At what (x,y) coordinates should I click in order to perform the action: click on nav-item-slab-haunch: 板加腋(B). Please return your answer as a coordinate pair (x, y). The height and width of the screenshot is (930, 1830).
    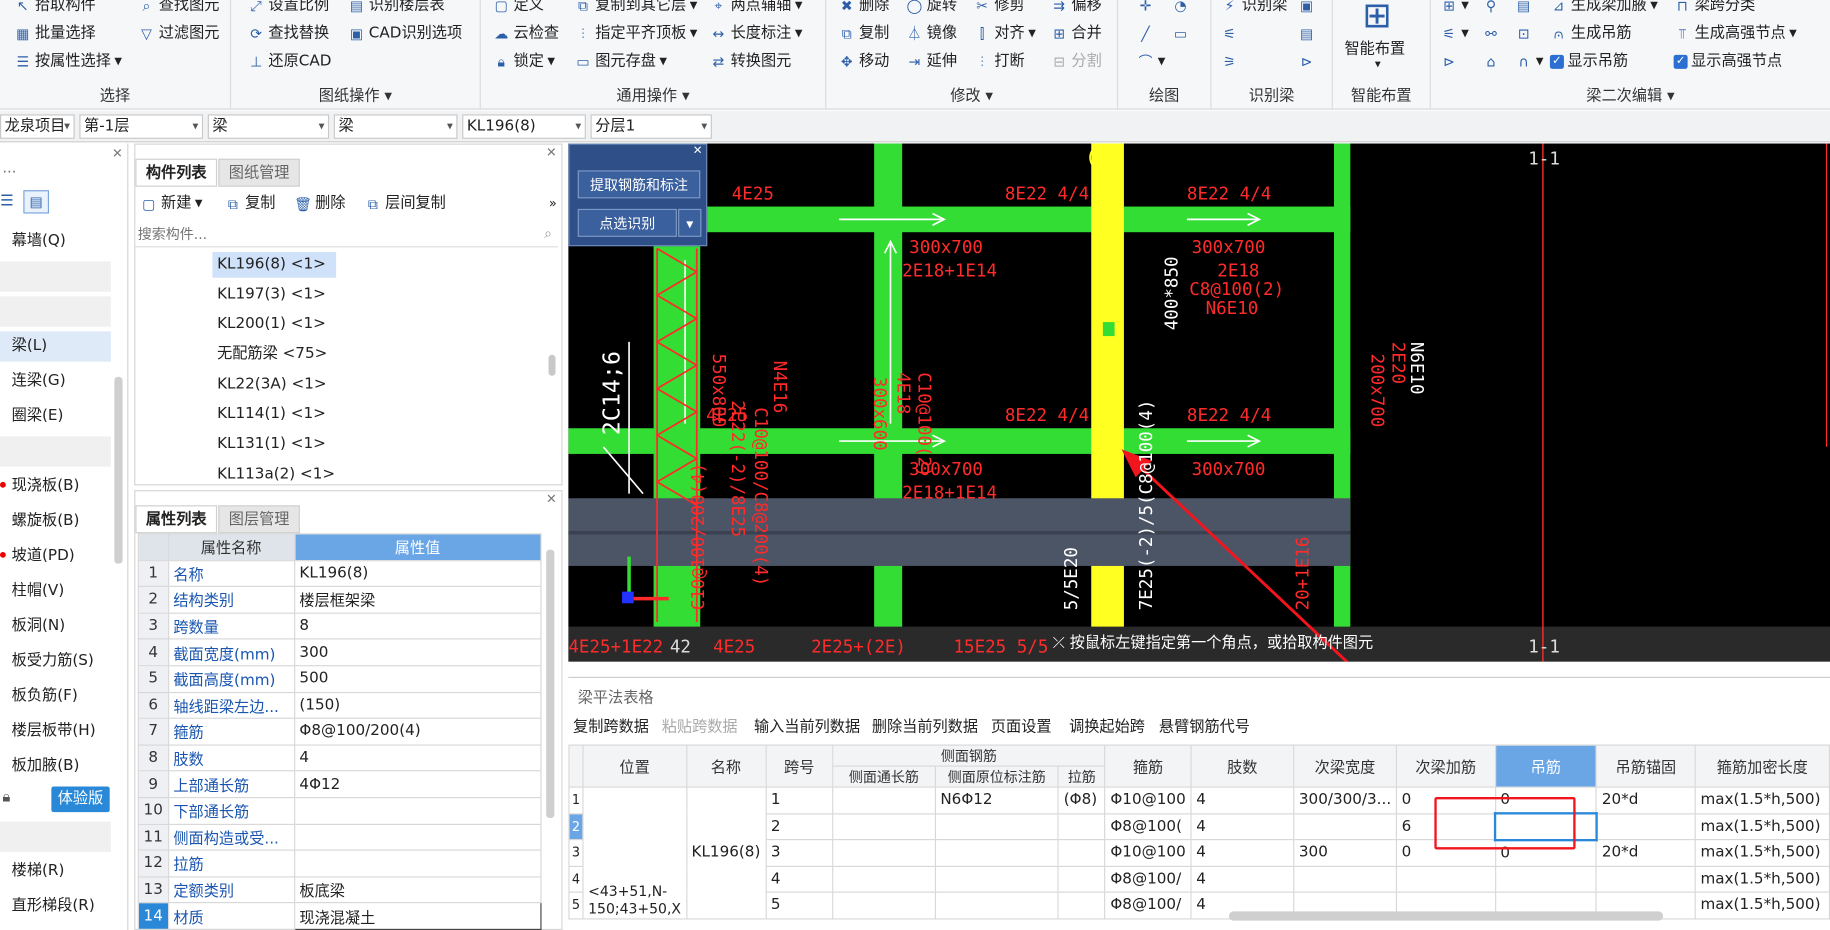
    Looking at the image, I should click on (55, 766).